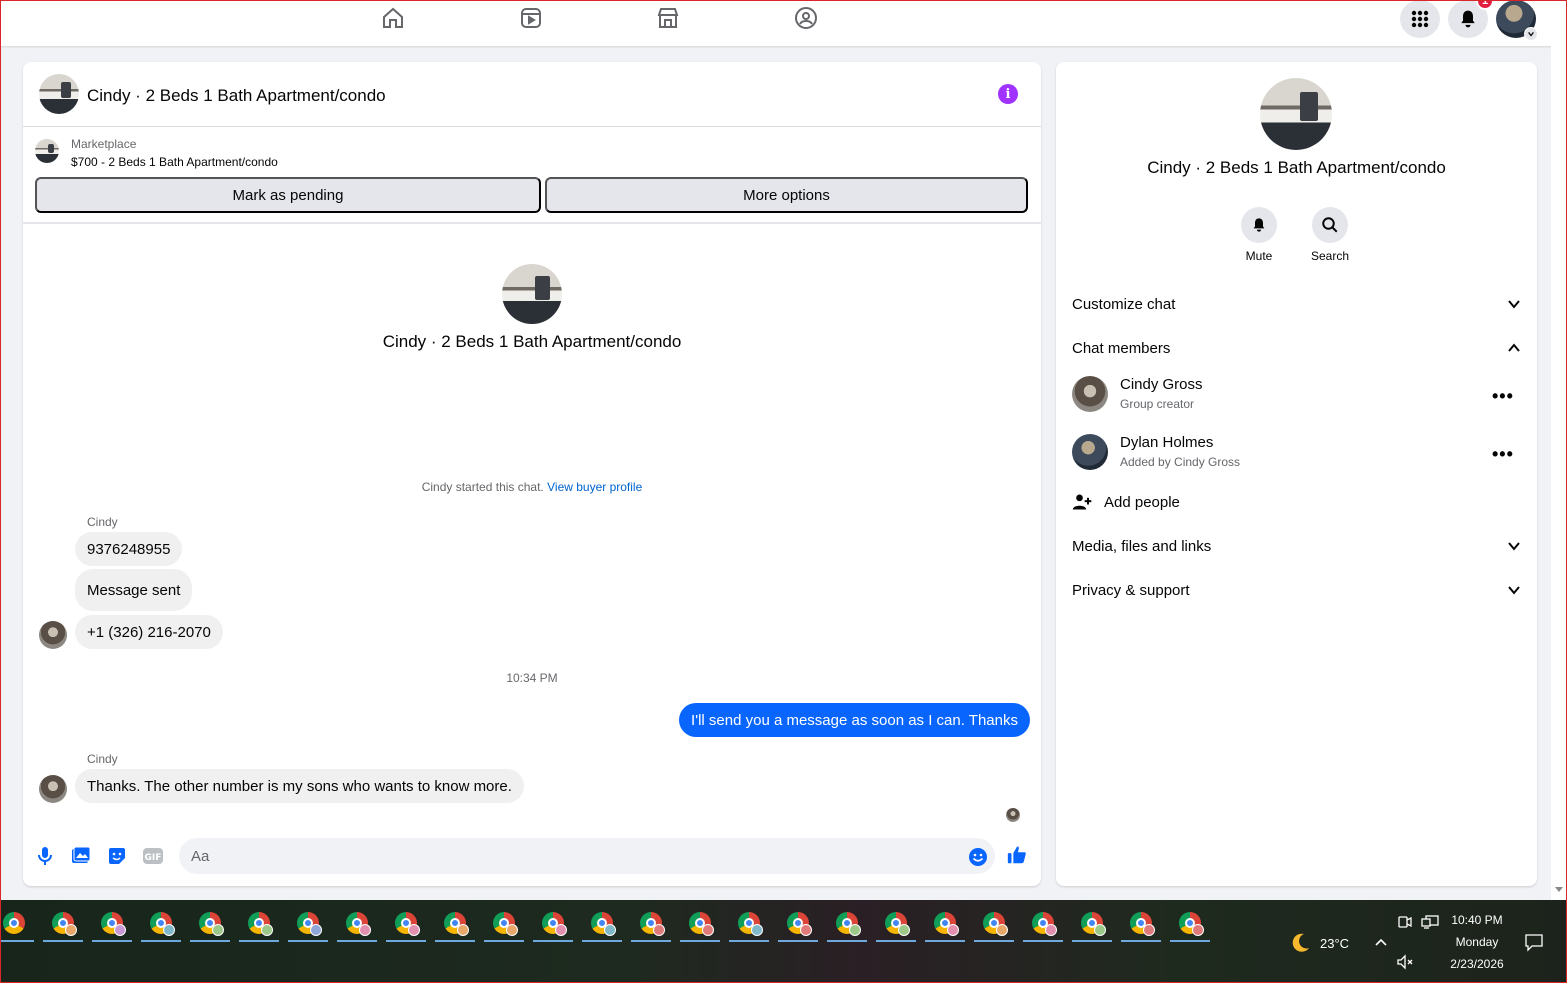  Describe the element at coordinates (1534, 942) in the screenshot. I see `action-center-icon` at that location.